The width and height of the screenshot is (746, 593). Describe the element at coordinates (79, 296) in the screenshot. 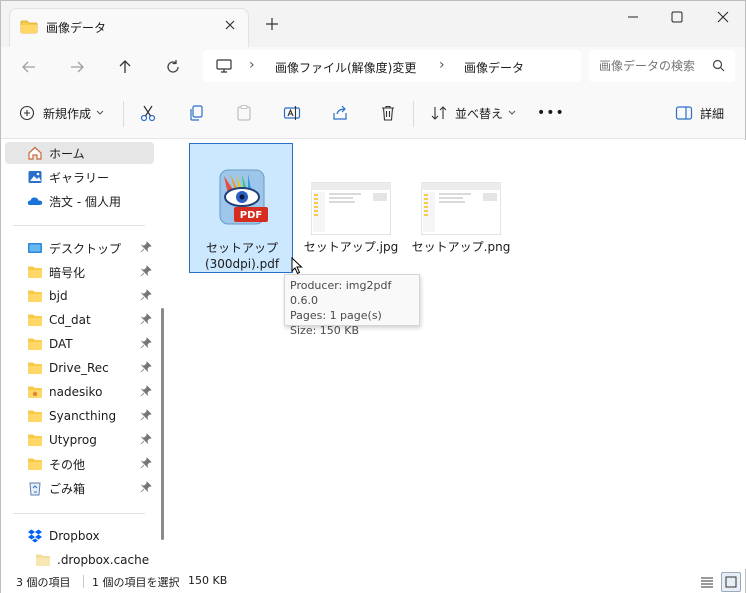

I see `sidebar-item-bjd: bjd` at that location.